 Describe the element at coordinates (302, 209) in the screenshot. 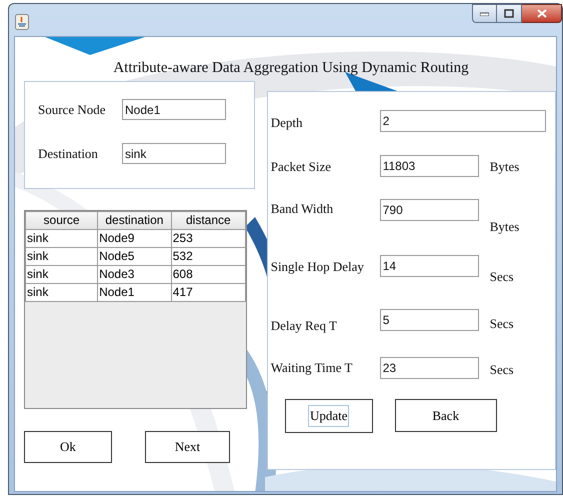

I see `field-label: Band Width` at that location.